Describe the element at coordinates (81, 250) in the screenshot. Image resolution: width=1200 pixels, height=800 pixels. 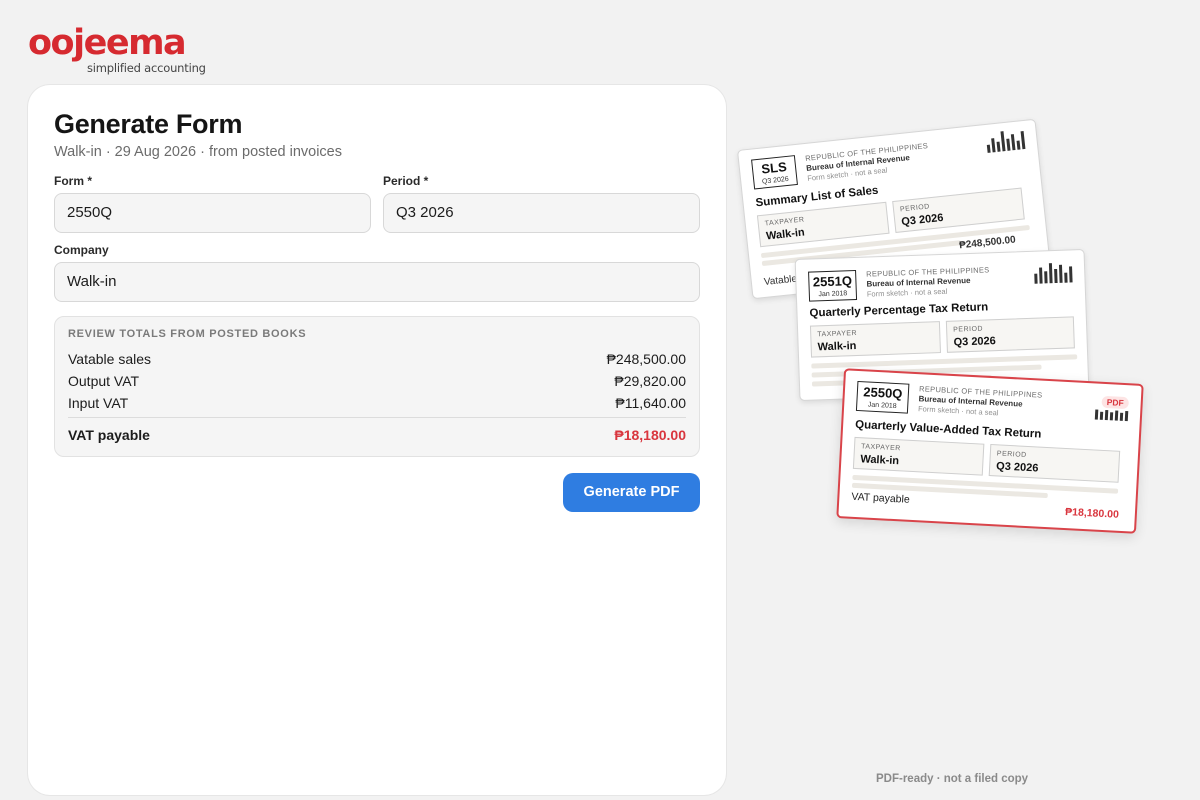
I see `company-field-label: Company` at that location.